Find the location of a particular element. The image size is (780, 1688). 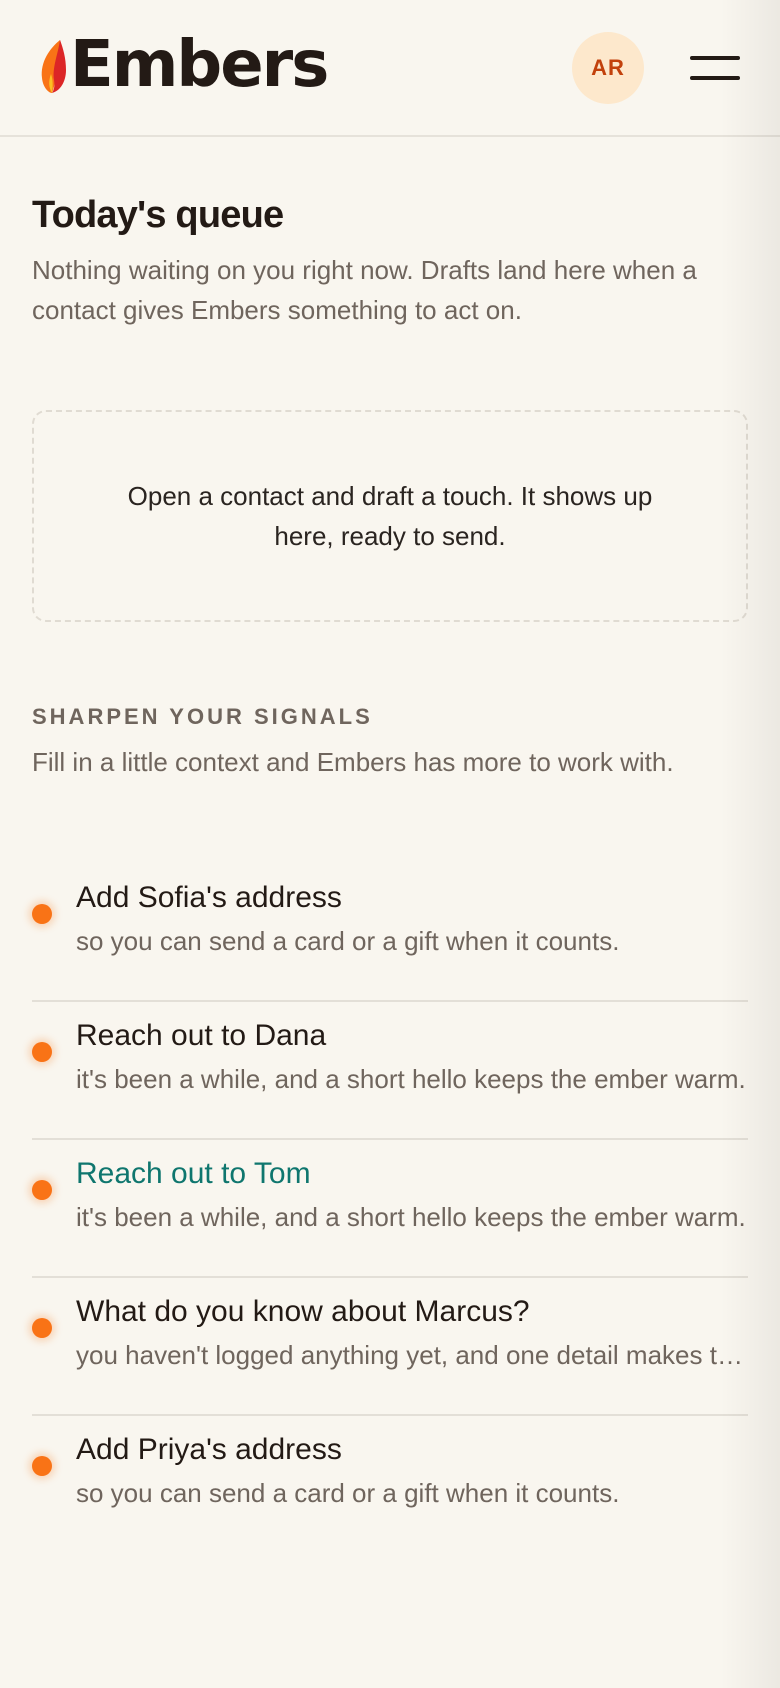

signal-title: Reach out to Tom is located at coordinates (193, 1173).